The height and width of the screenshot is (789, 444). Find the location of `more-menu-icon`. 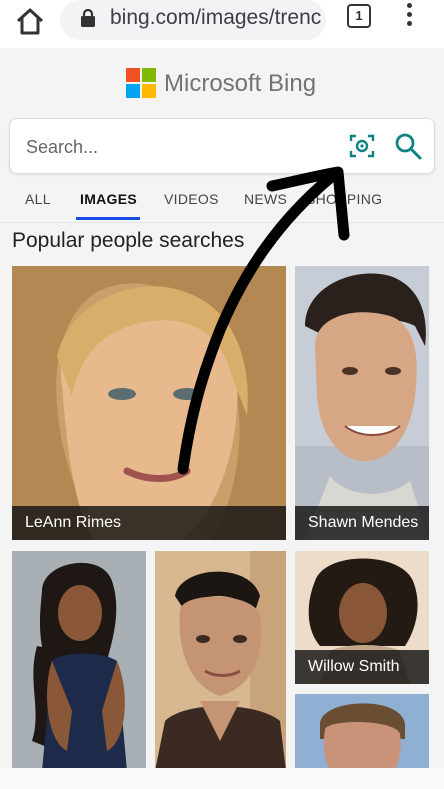

more-menu-icon is located at coordinates (409, 18).